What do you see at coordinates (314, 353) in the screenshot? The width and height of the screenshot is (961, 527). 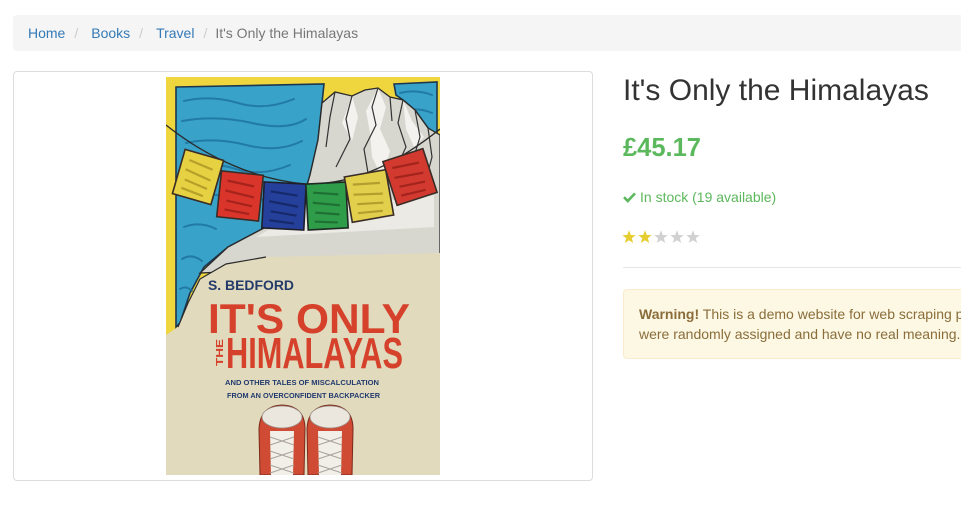 I see `cover-title-line2: HIMALAYAS` at bounding box center [314, 353].